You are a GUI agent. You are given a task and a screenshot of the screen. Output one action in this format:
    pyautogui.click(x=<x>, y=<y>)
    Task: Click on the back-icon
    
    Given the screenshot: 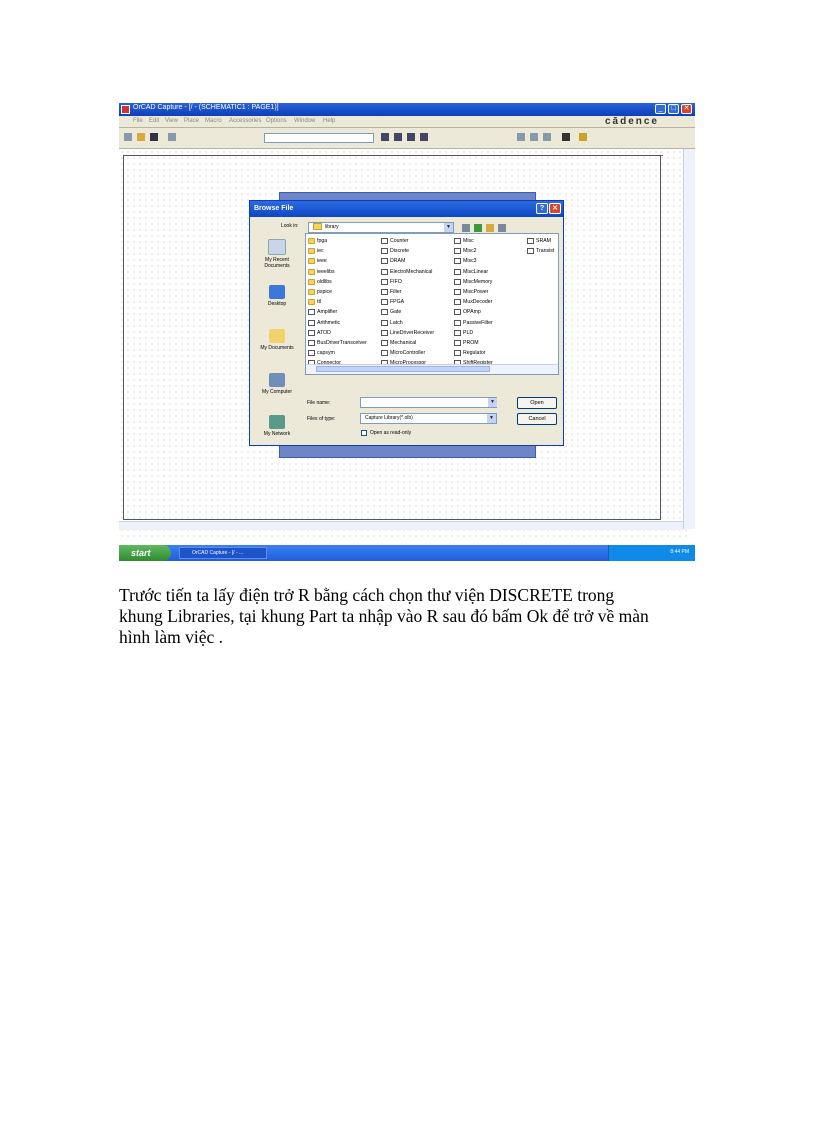 What is the action you would take?
    pyautogui.click(x=466, y=228)
    